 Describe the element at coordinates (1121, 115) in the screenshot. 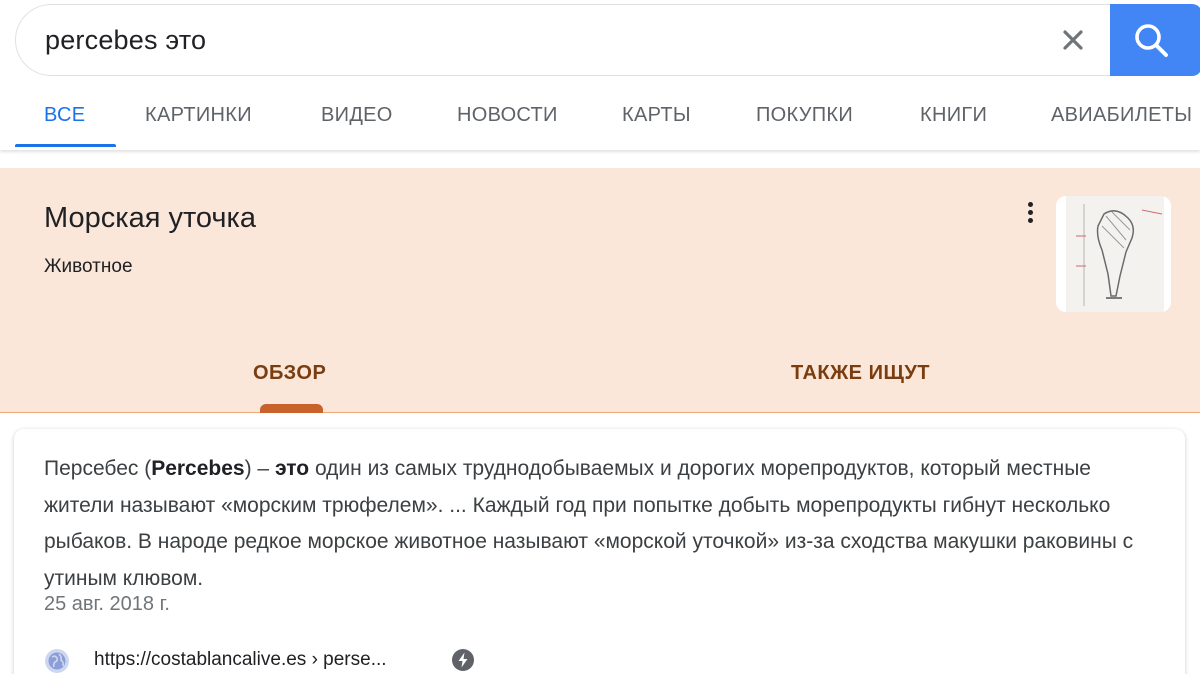

I see `tab-flights: АВИАБИЛЕТЫ` at that location.